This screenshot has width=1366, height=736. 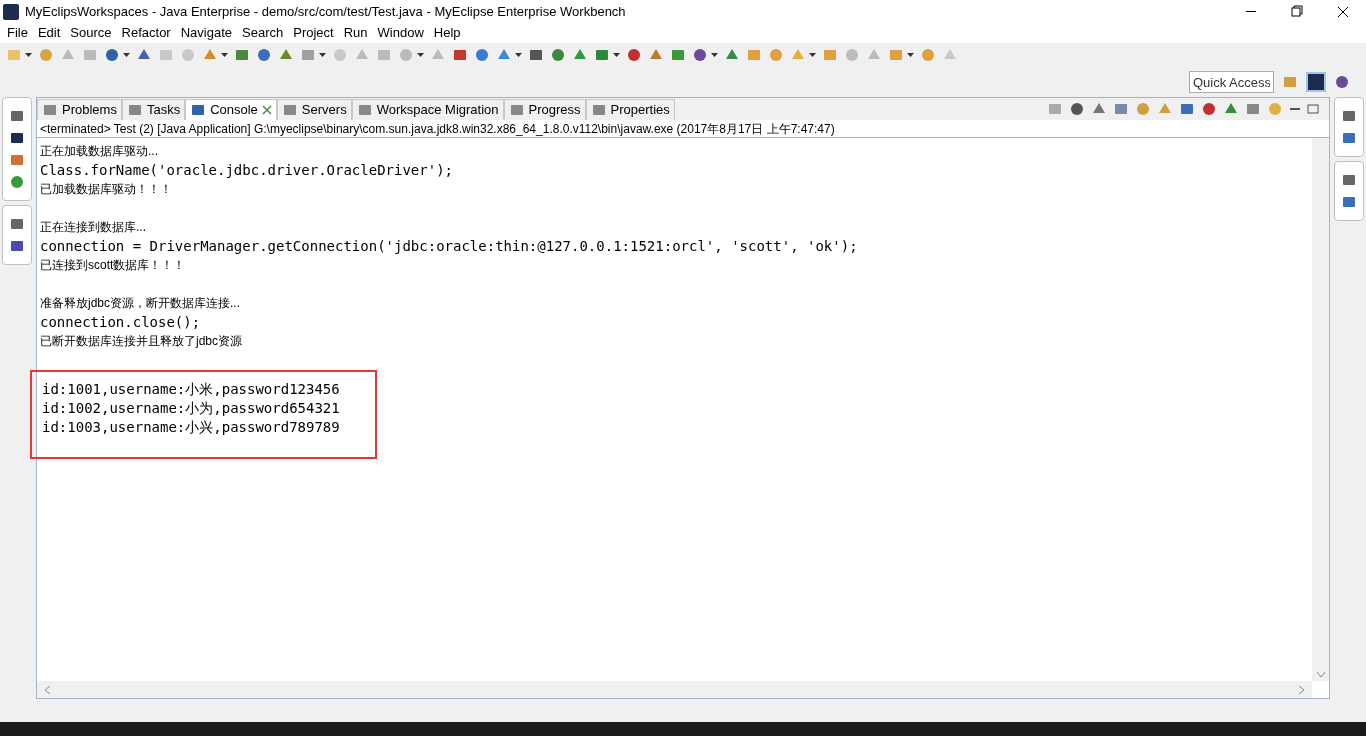 What do you see at coordinates (231, 109) in the screenshot?
I see `view-tab: Console` at bounding box center [231, 109].